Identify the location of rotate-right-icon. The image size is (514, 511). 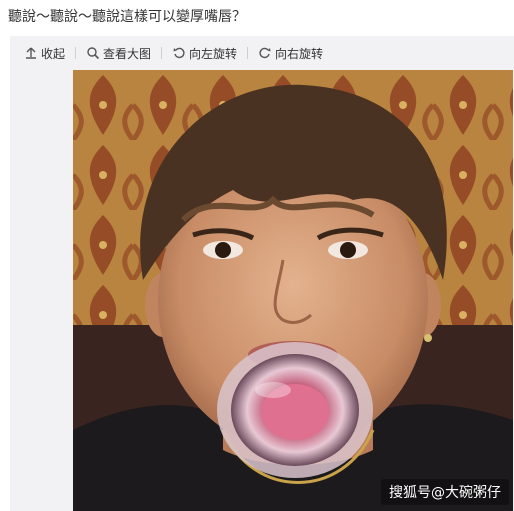
(265, 53).